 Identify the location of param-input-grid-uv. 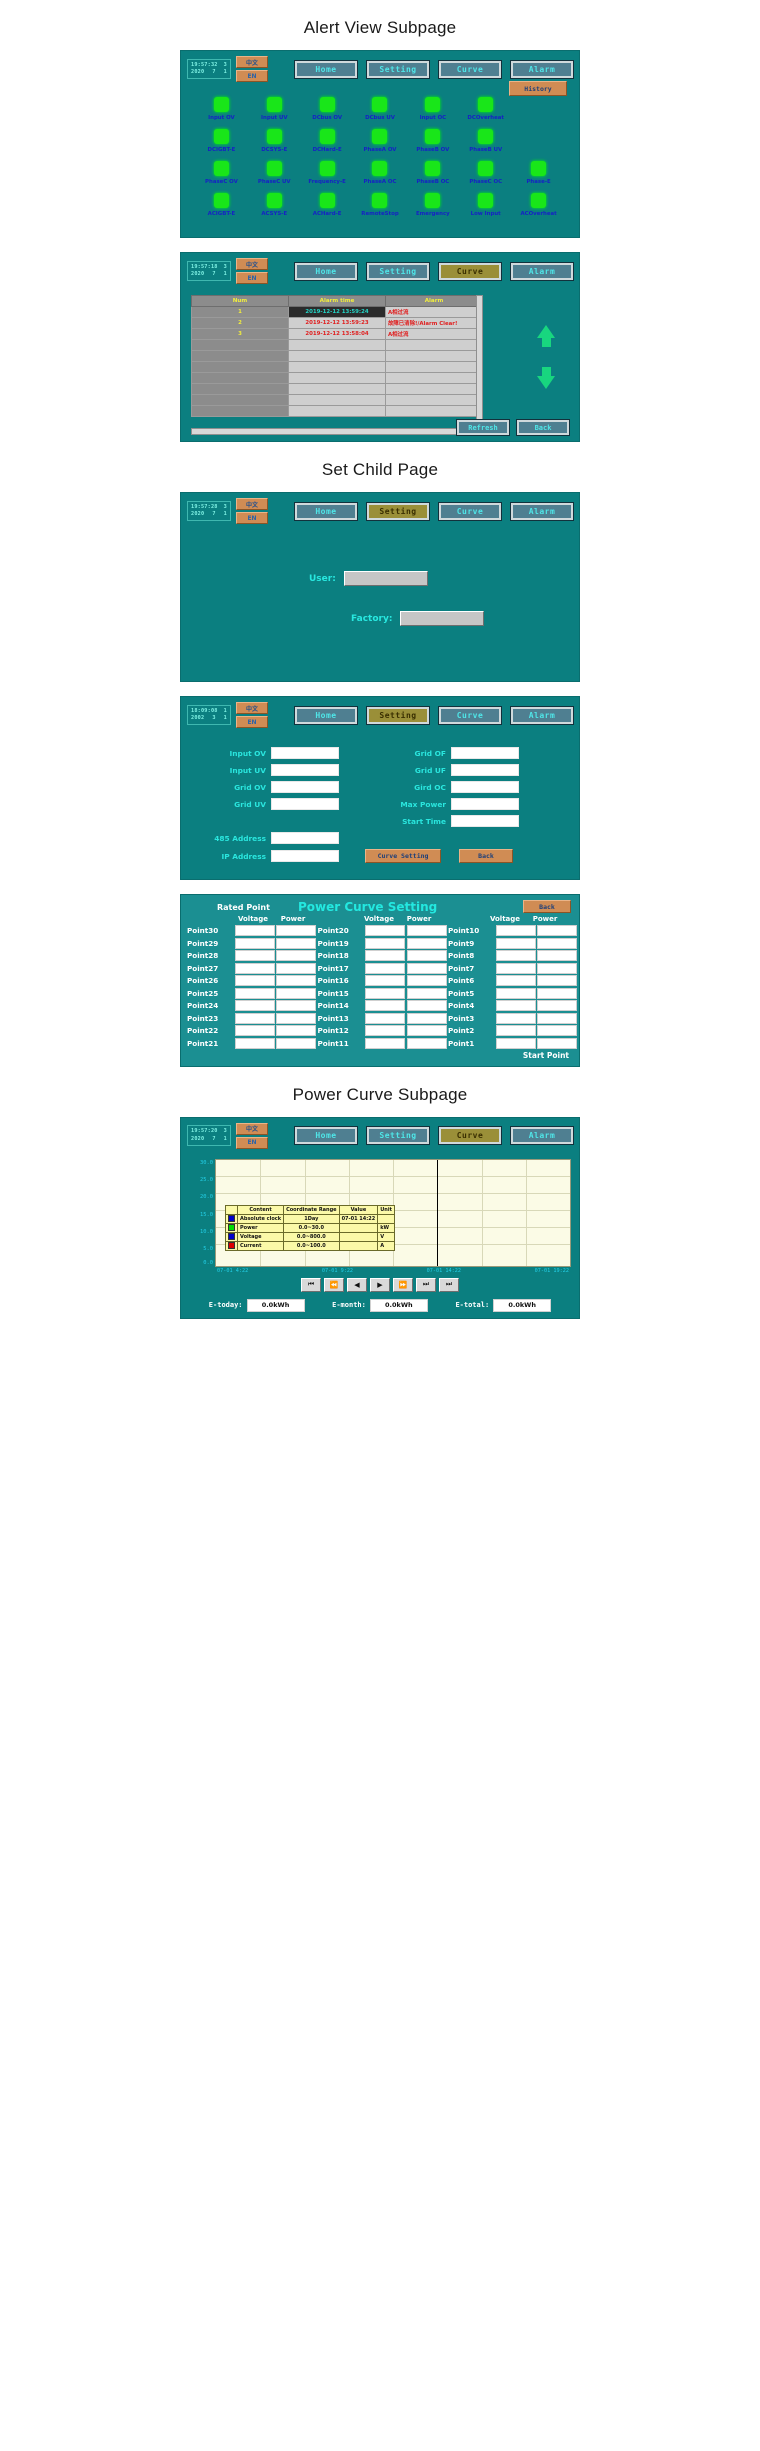
(305, 804).